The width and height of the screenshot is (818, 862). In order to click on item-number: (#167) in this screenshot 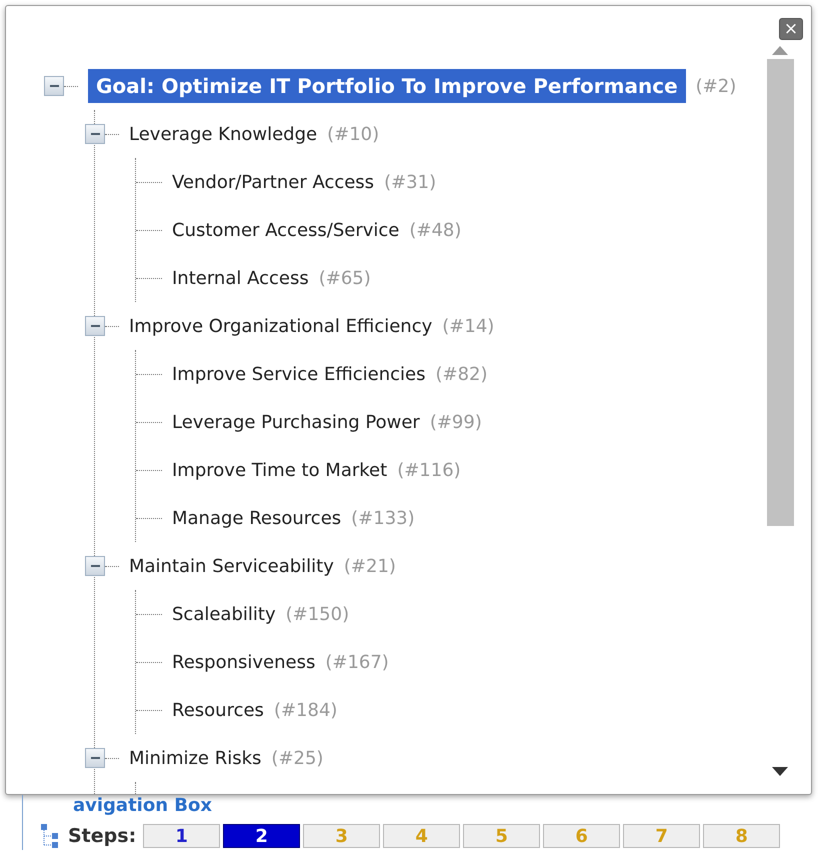, I will do `click(357, 662)`.